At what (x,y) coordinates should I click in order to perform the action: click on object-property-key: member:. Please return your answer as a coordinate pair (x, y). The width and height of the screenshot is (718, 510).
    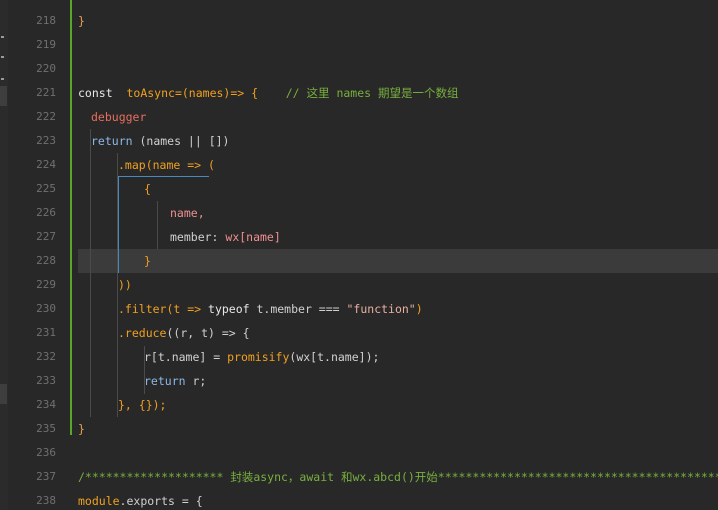
    Looking at the image, I should click on (198, 237).